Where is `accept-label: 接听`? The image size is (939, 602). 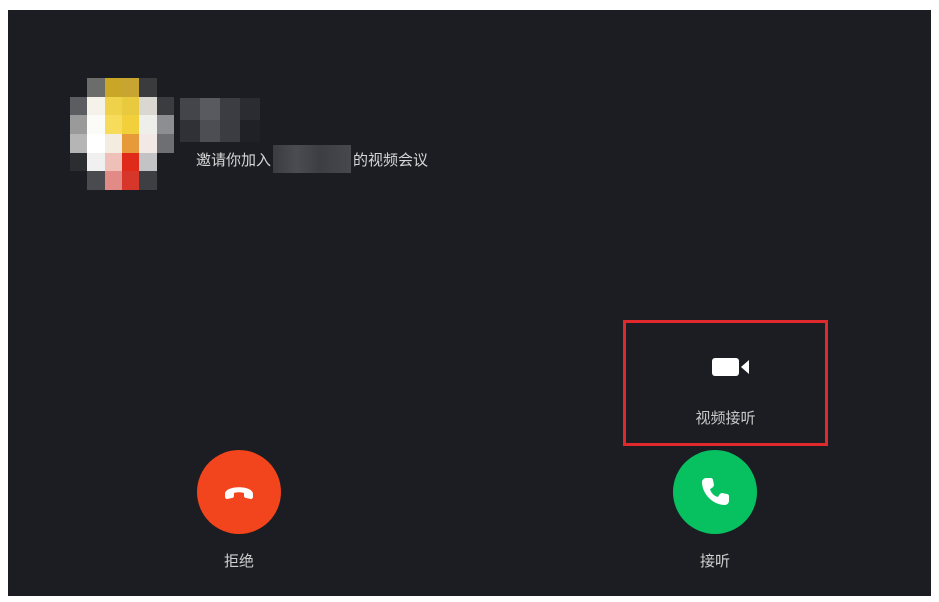
accept-label: 接听 is located at coordinates (714, 561).